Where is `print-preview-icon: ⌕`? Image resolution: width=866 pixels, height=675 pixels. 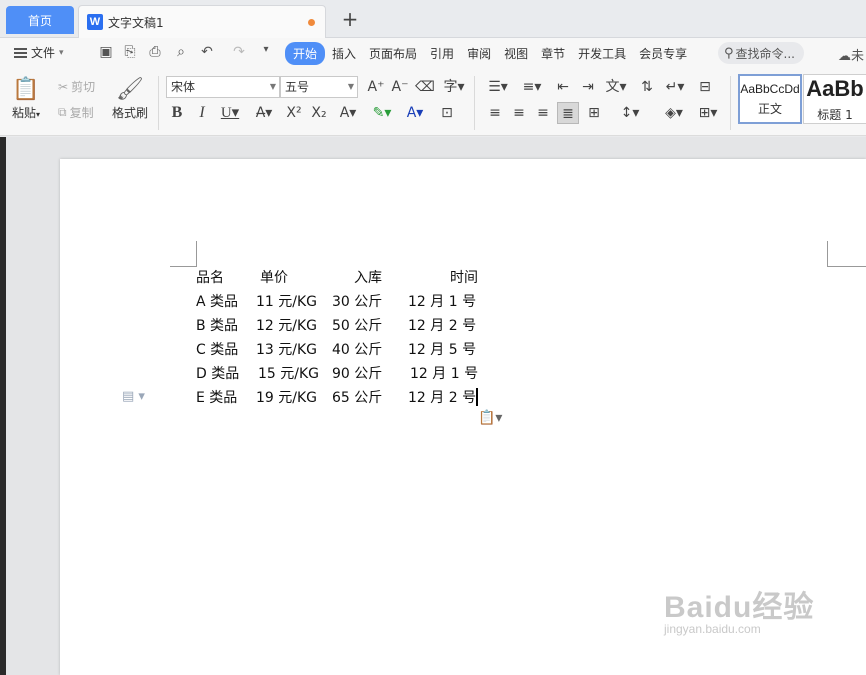
print-preview-icon: ⌕ is located at coordinates (181, 52).